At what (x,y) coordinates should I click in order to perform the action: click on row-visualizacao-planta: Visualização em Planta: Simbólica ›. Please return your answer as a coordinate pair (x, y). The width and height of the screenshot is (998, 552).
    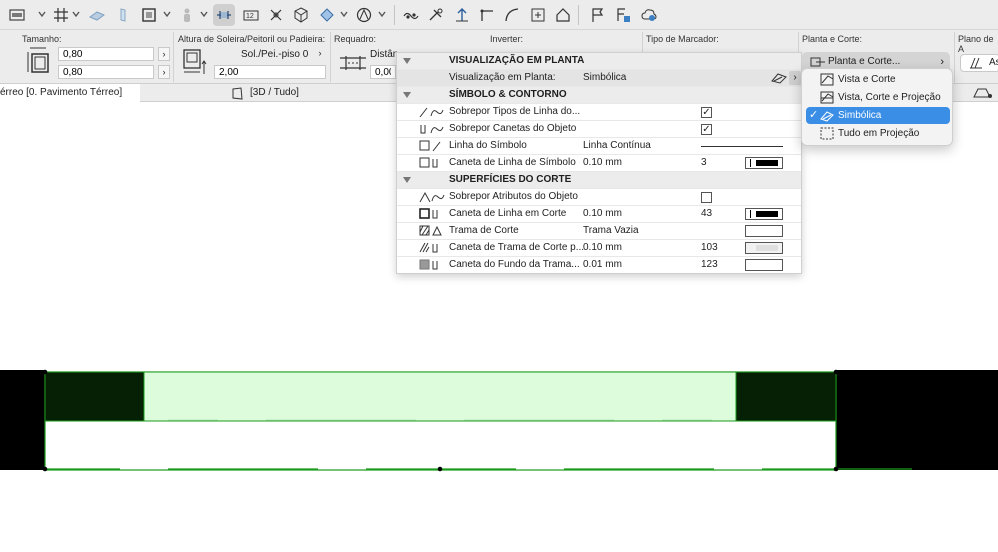
    Looking at the image, I should click on (599, 78).